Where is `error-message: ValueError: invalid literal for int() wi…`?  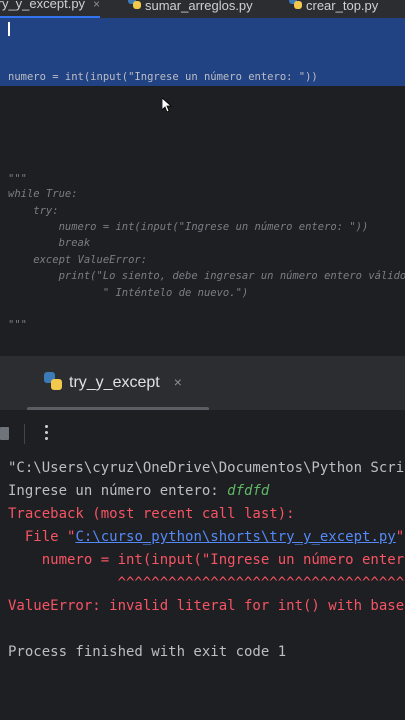
error-message: ValueError: invalid literal for int() wi… is located at coordinates (206, 606).